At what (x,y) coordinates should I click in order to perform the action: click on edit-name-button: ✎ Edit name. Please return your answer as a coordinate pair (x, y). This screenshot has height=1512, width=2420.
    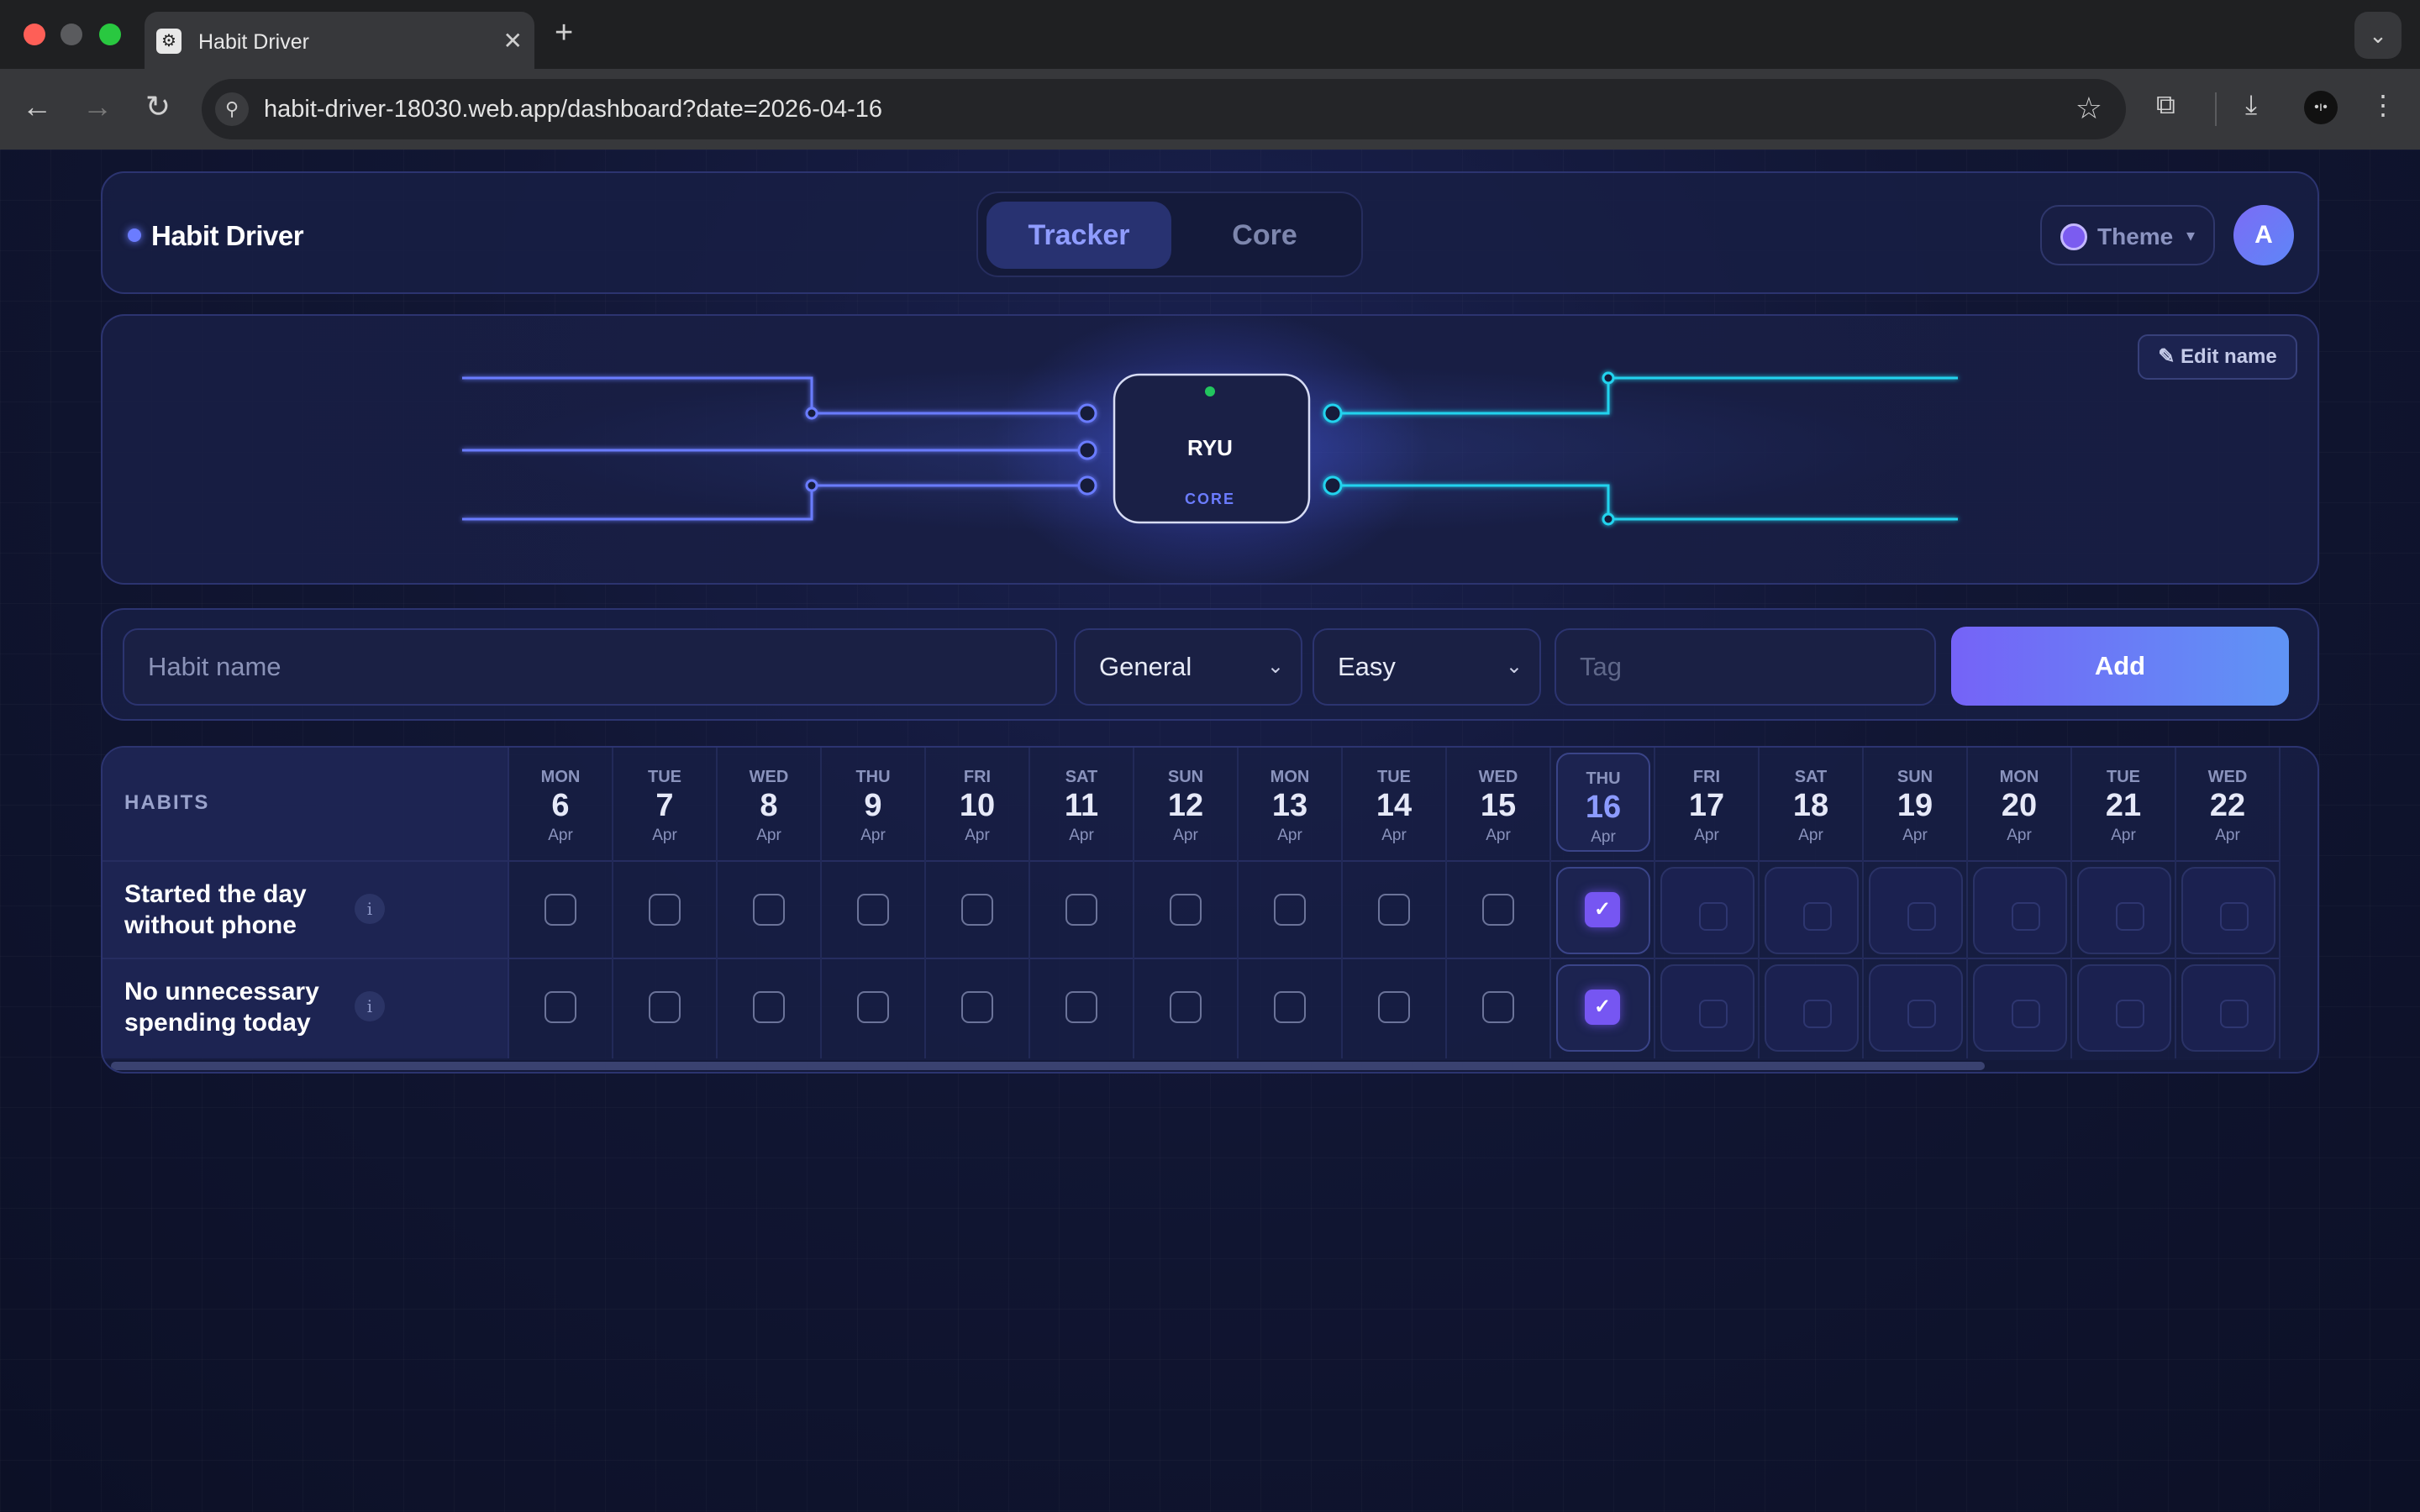
    Looking at the image, I should click on (2217, 357).